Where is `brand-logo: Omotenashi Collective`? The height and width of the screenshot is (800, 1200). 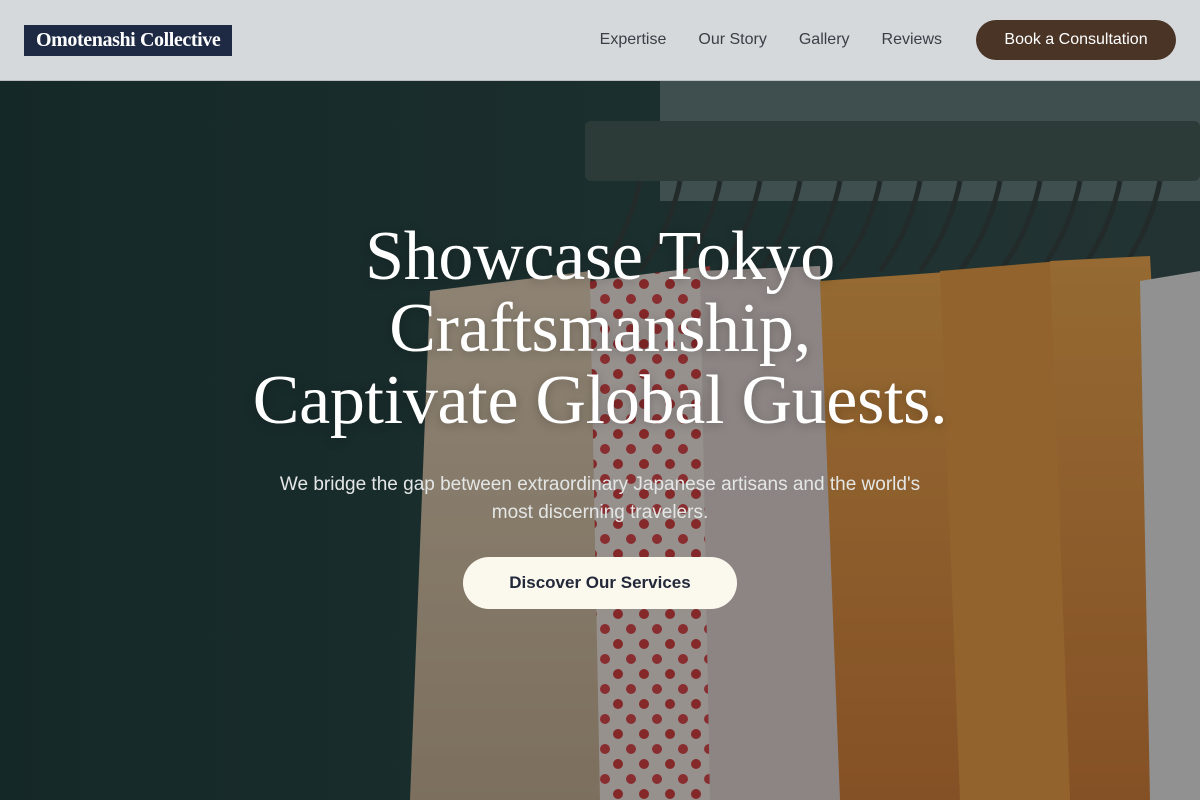 brand-logo: Omotenashi Collective is located at coordinates (128, 40).